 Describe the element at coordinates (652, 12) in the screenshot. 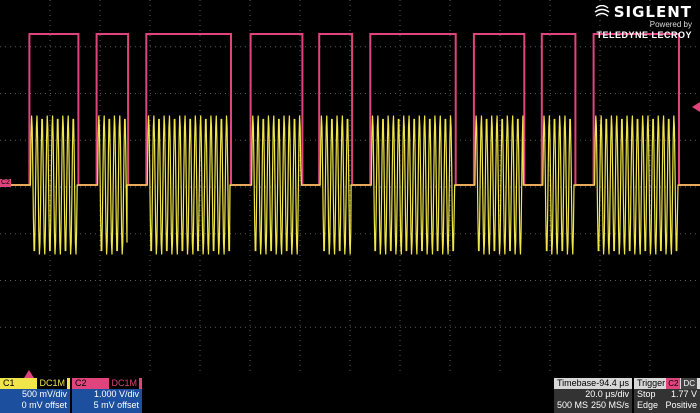

I see `brand-name: SIGLENT` at that location.